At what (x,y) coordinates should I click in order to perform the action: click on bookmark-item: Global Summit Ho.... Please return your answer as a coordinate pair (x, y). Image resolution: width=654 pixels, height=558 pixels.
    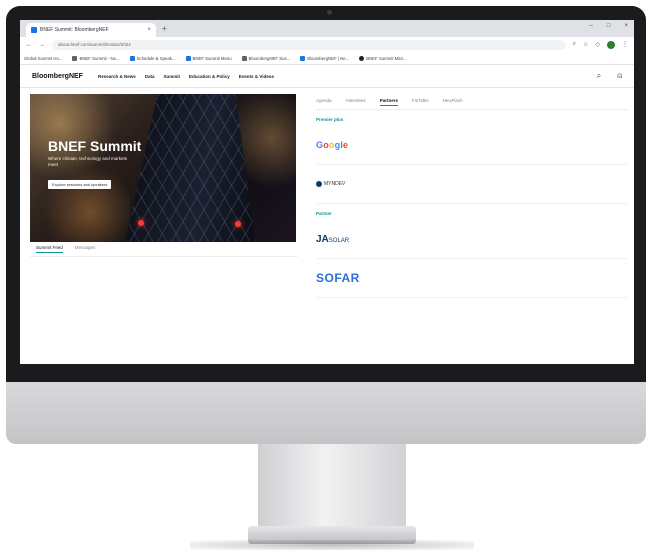
    Looking at the image, I should click on (43, 58).